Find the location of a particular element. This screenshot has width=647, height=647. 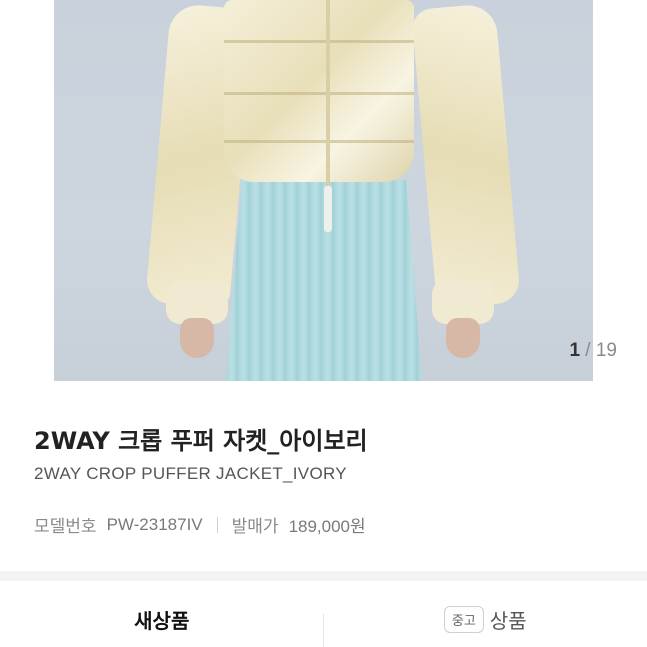

meta-divider is located at coordinates (217, 524).